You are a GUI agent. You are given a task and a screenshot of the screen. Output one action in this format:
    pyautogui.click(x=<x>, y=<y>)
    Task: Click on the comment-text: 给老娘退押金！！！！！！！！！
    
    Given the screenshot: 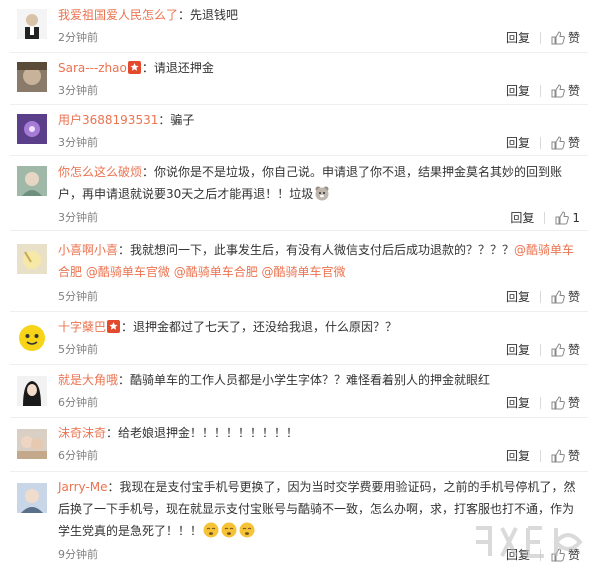 What is the action you would take?
    pyautogui.click(x=208, y=433)
    